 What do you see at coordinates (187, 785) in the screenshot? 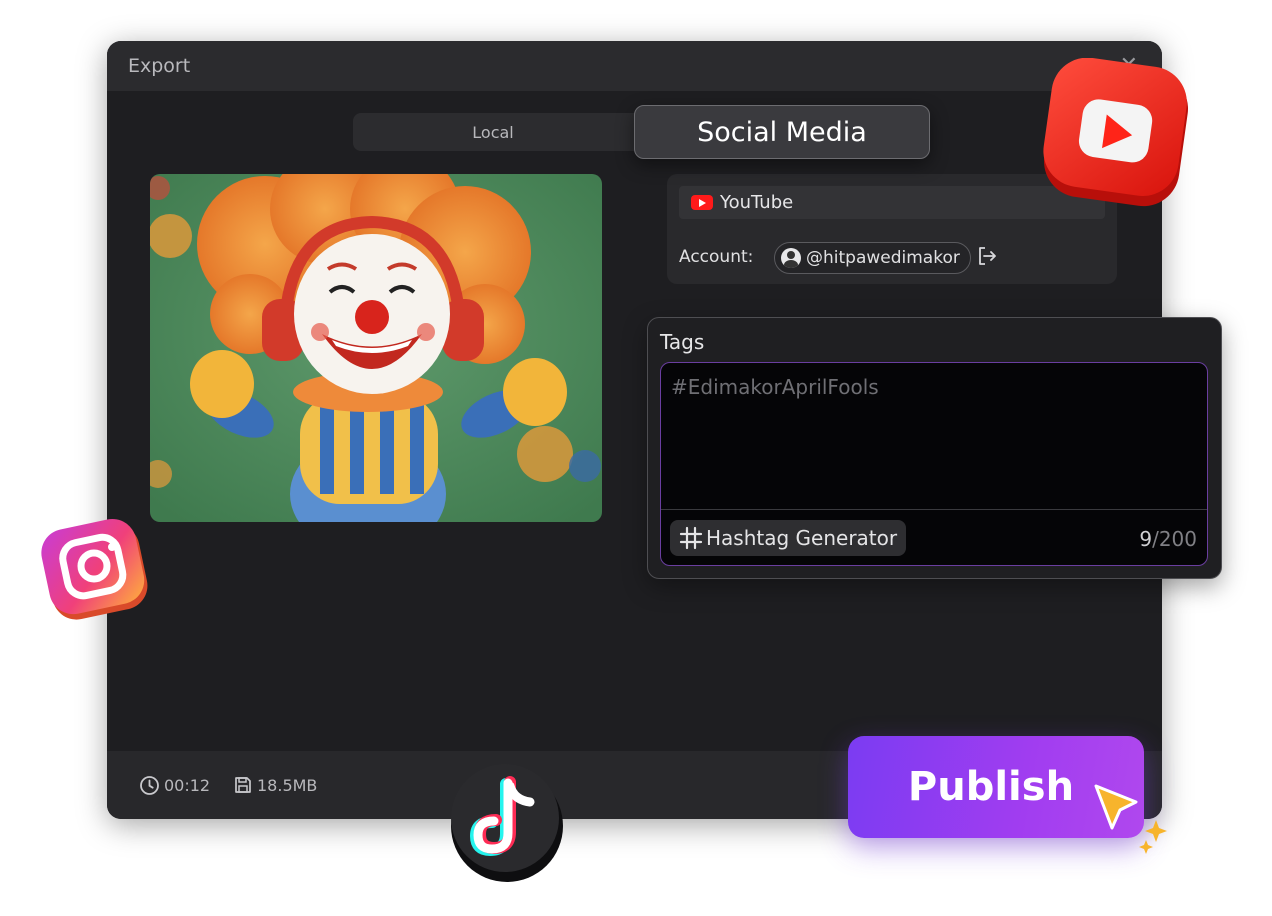
I see `duration-text: 00:12` at bounding box center [187, 785].